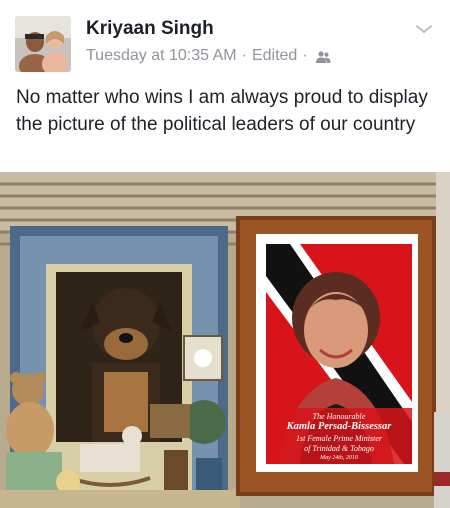 This screenshot has width=450, height=508. I want to click on plaque-line-title: 1st Female Prime Minister, so click(339, 438).